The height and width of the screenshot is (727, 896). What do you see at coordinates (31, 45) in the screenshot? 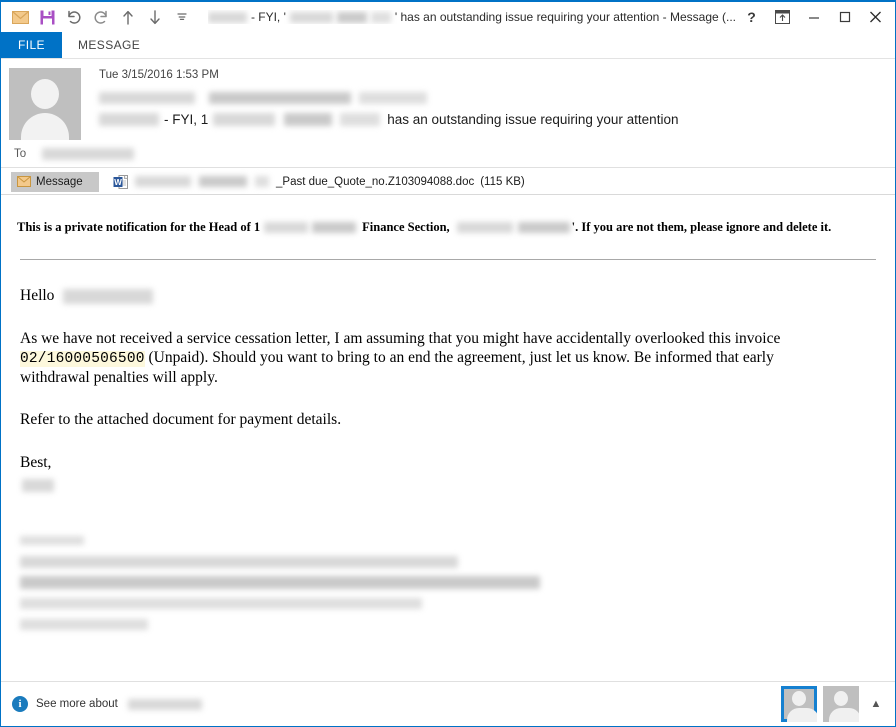
I see `tab-file: FILE` at bounding box center [31, 45].